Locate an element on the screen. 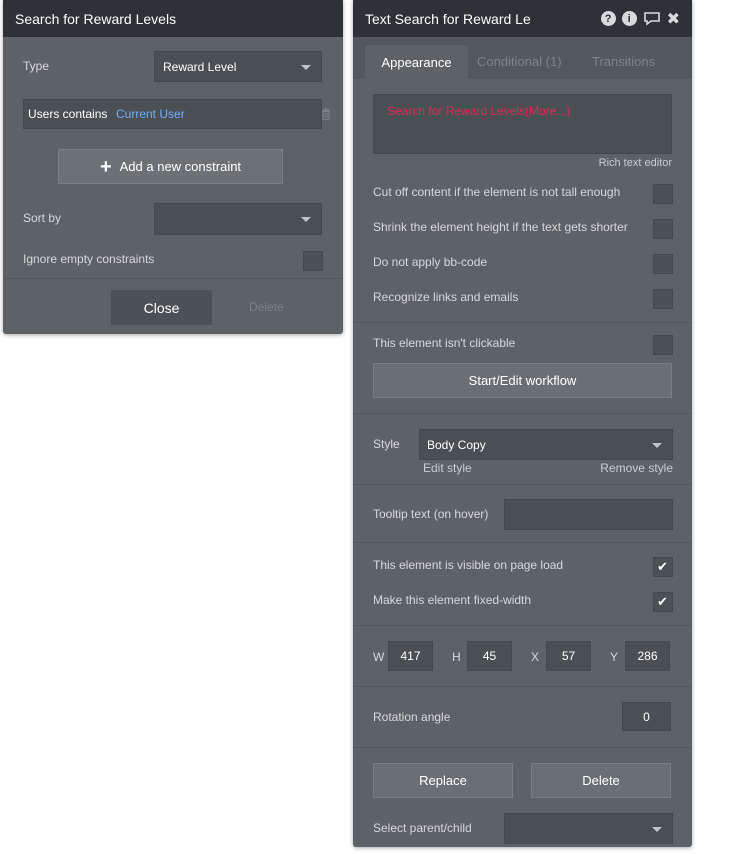  trash-icon is located at coordinates (326, 113).